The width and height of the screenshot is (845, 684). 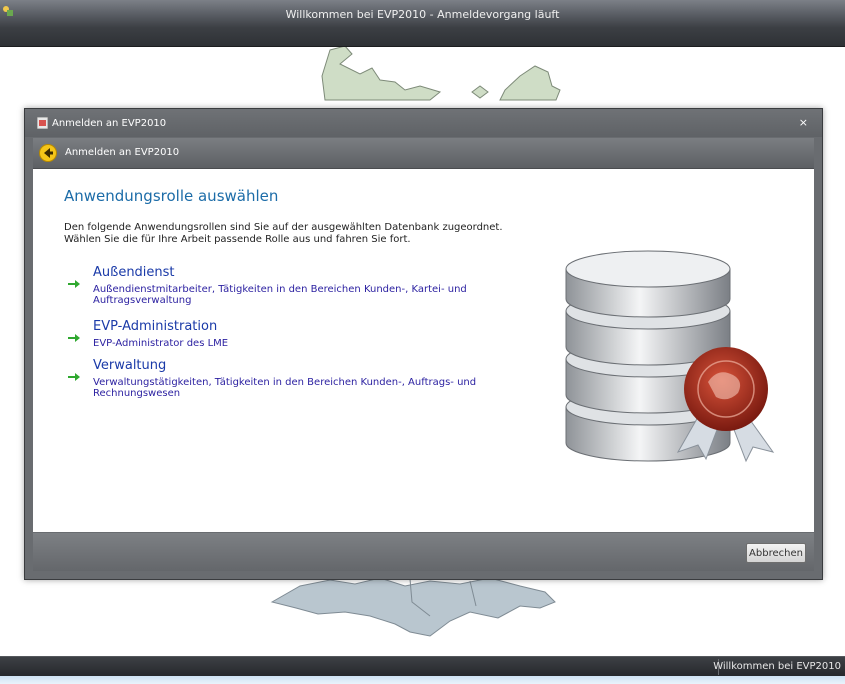 What do you see at coordinates (776, 553) in the screenshot?
I see `cancel-button: Abbrechen` at bounding box center [776, 553].